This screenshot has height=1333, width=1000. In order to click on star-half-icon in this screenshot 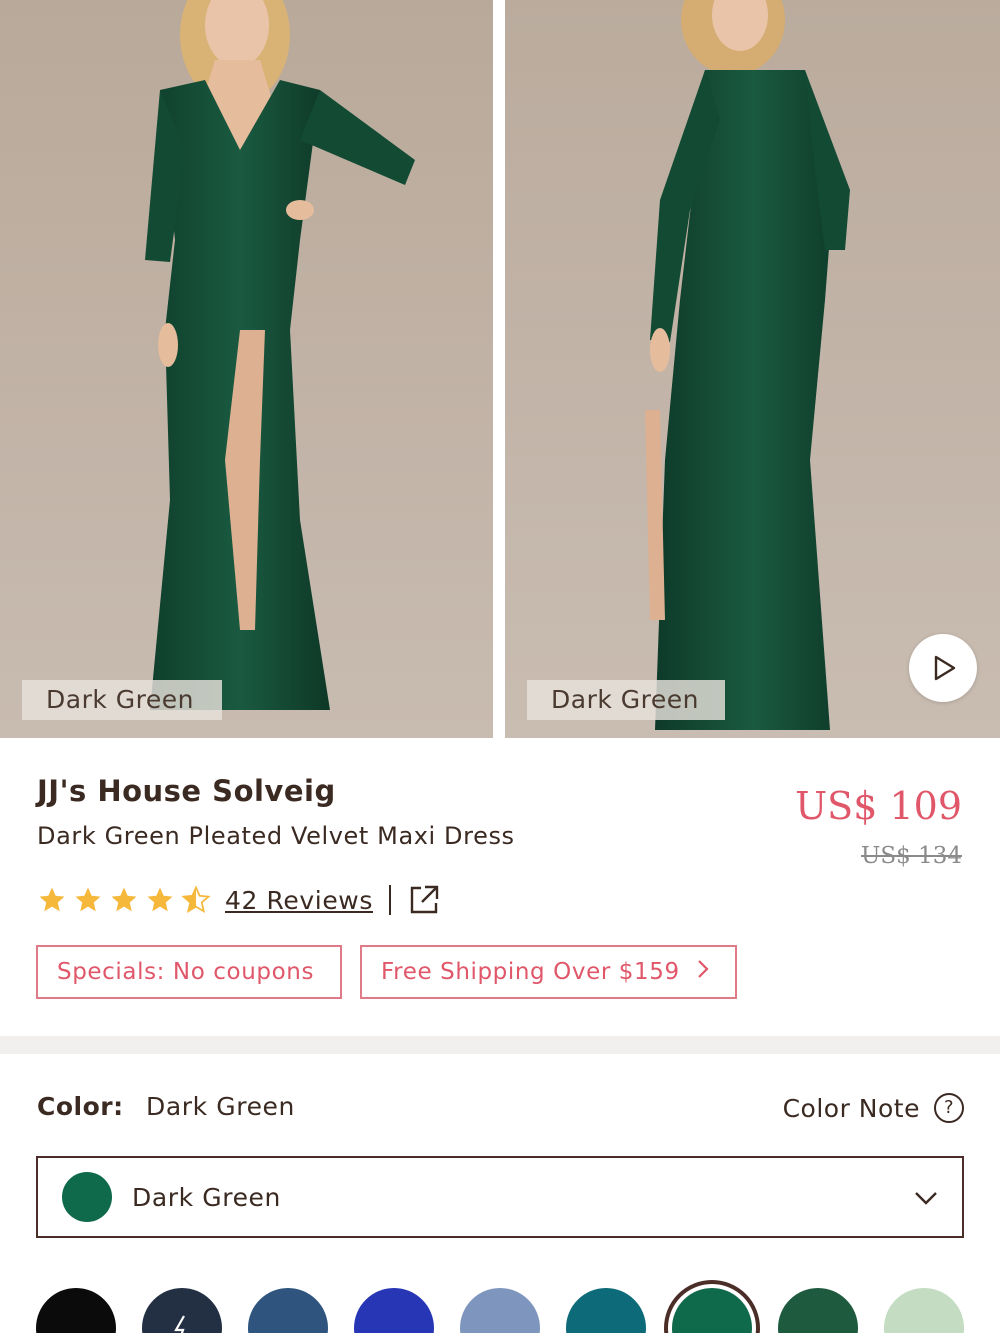, I will do `click(196, 899)`.